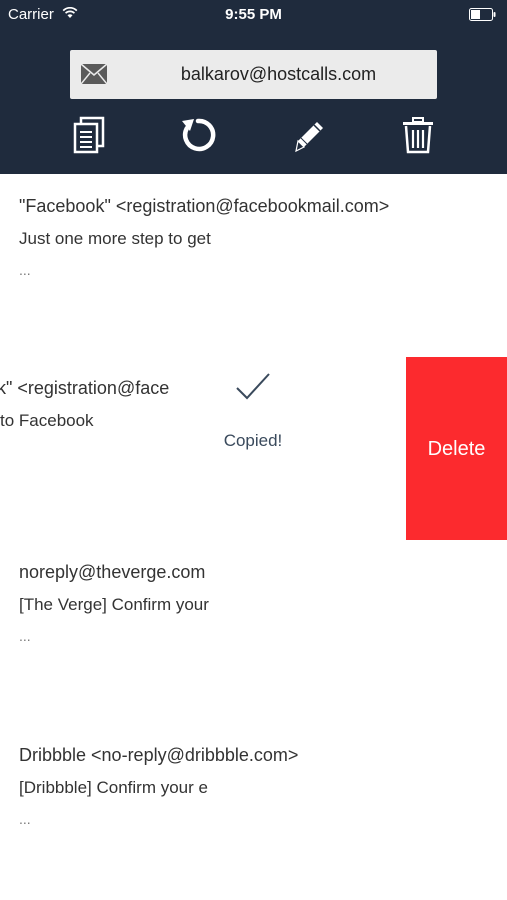 This screenshot has width=507, height=900. Describe the element at coordinates (159, 755) in the screenshot. I see `message-sender: Dribbble <no-reply@dribbble.com>` at that location.